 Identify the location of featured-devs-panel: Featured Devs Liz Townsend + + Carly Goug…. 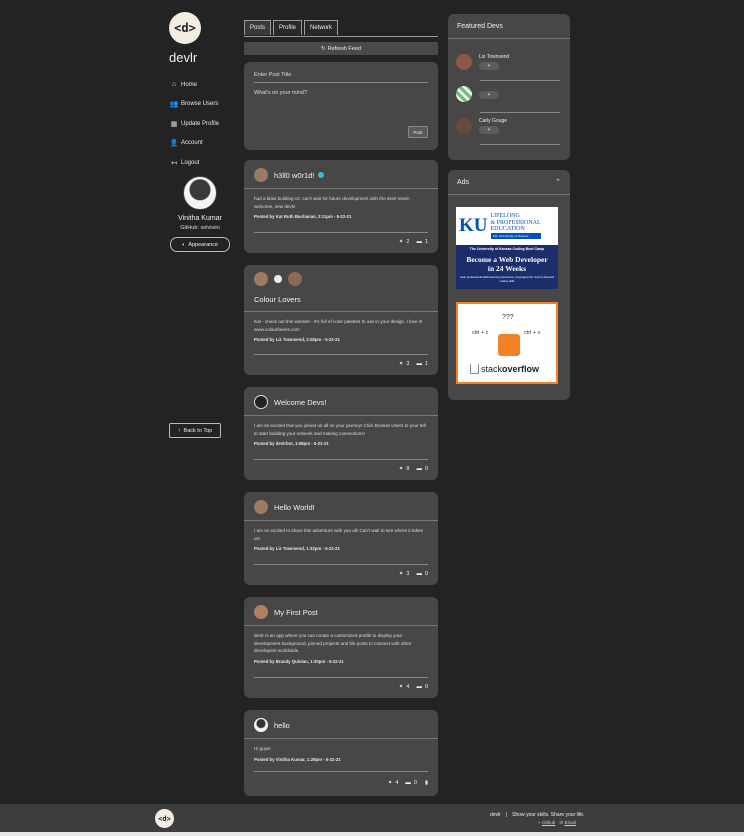
(509, 87).